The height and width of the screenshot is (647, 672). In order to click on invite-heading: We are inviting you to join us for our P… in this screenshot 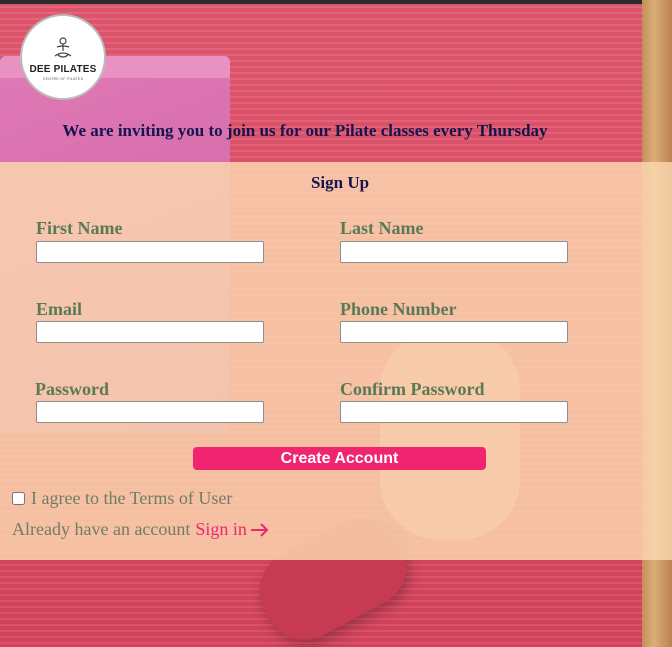, I will do `click(305, 130)`.